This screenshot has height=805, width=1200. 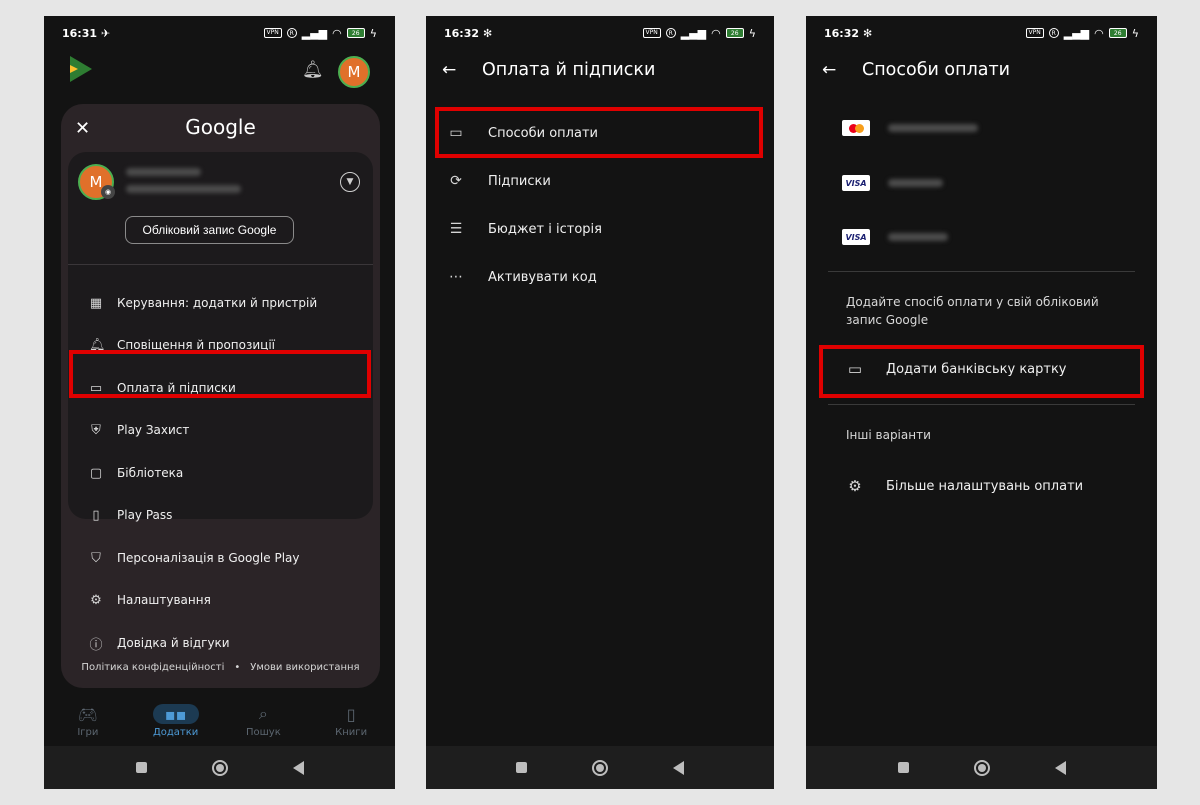 I want to click on item-label: Більше налаштувань оплати, so click(x=985, y=486).